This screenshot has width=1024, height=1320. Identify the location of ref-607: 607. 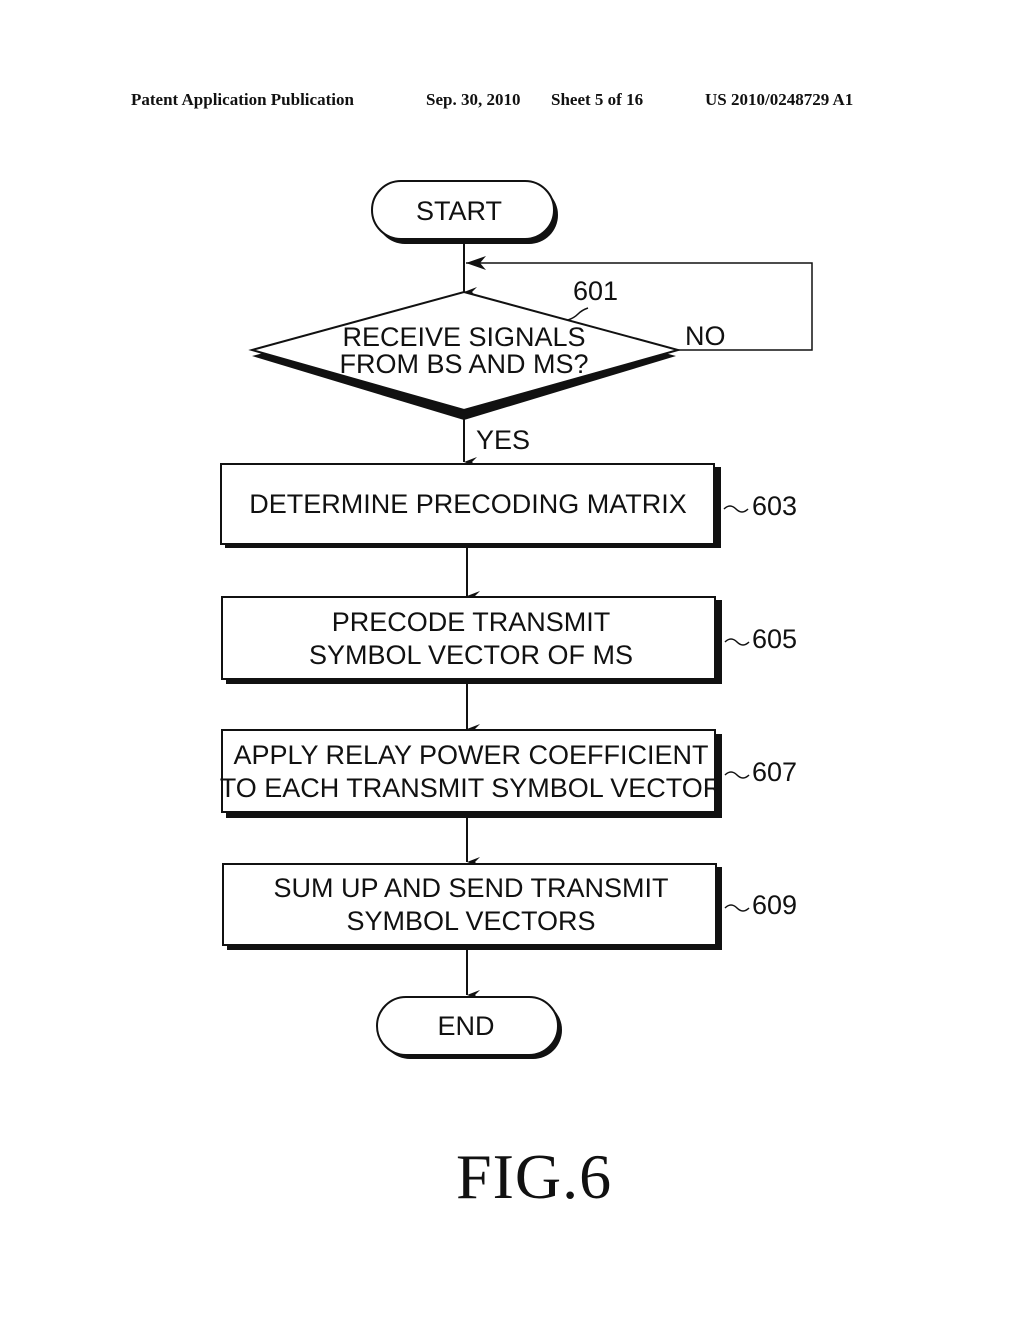
(774, 772).